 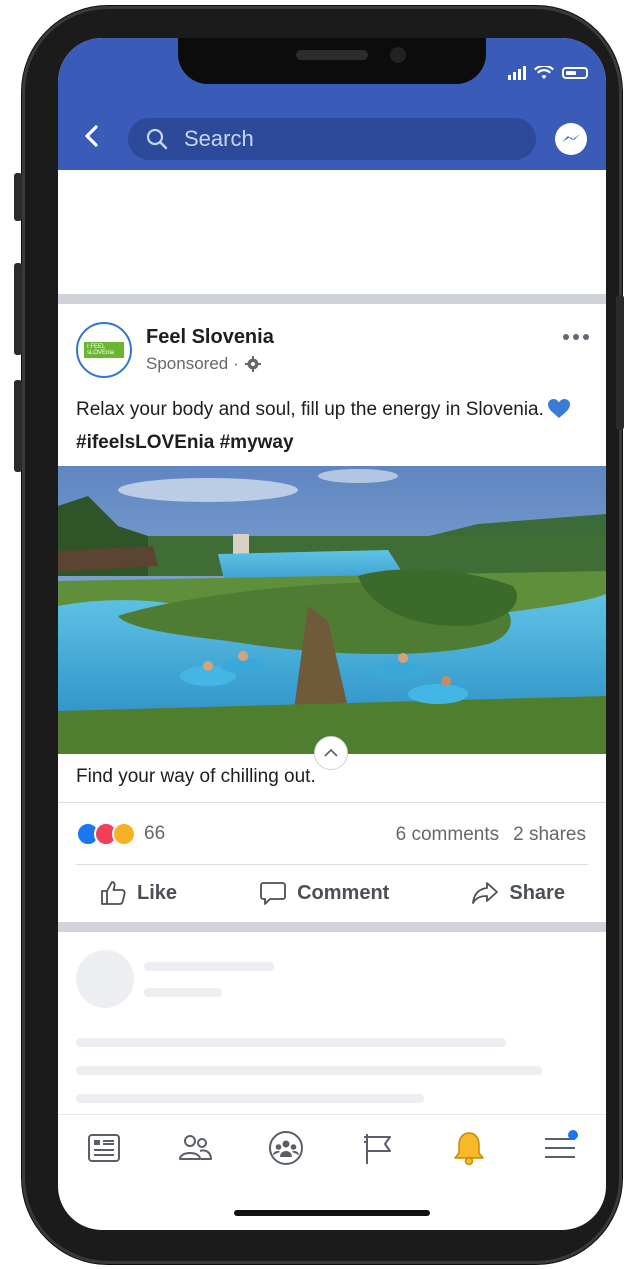 What do you see at coordinates (620, 362) in the screenshot?
I see `power-button` at bounding box center [620, 362].